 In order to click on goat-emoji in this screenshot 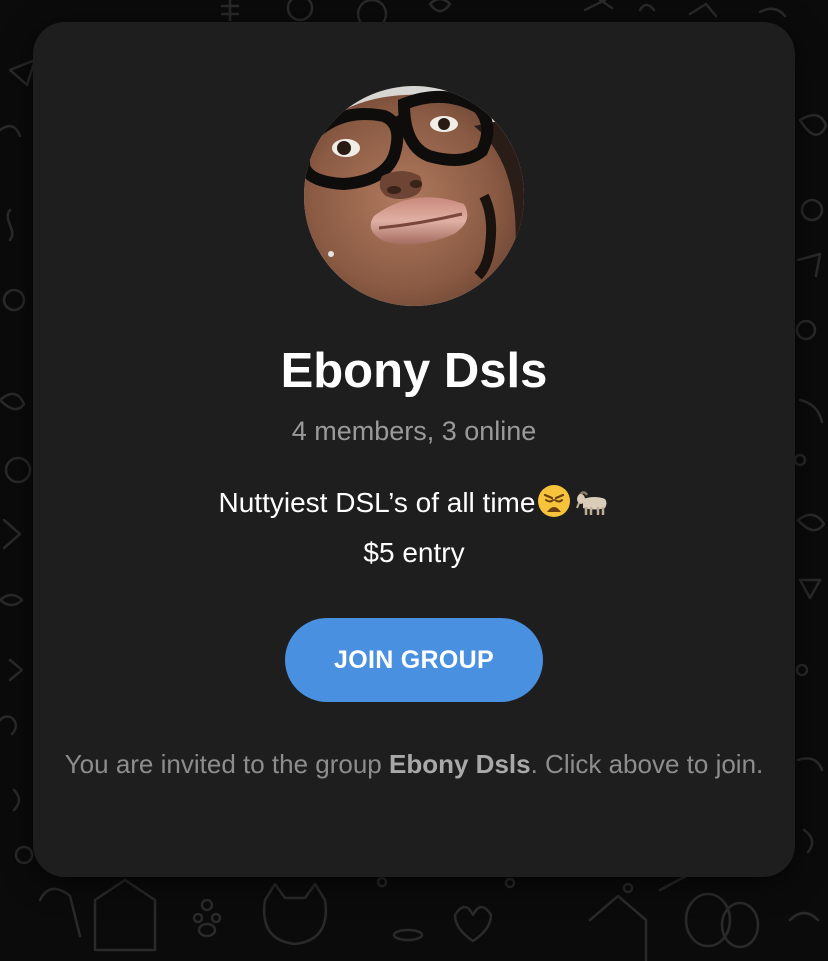, I will do `click(591, 503)`.